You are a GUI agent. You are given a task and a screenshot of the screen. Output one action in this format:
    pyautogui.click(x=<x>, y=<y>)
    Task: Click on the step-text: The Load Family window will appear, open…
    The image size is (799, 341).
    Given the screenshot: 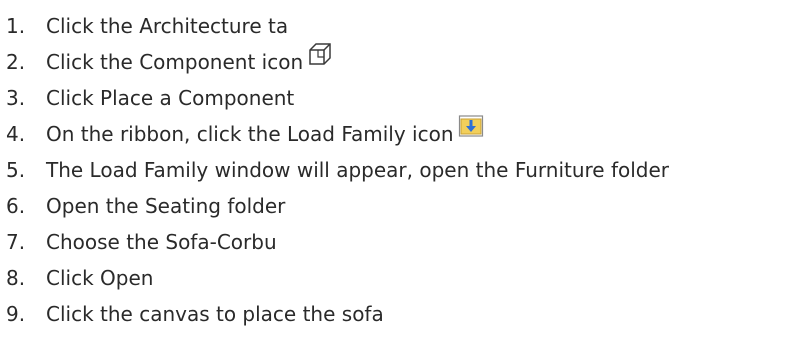 What is the action you would take?
    pyautogui.click(x=358, y=170)
    